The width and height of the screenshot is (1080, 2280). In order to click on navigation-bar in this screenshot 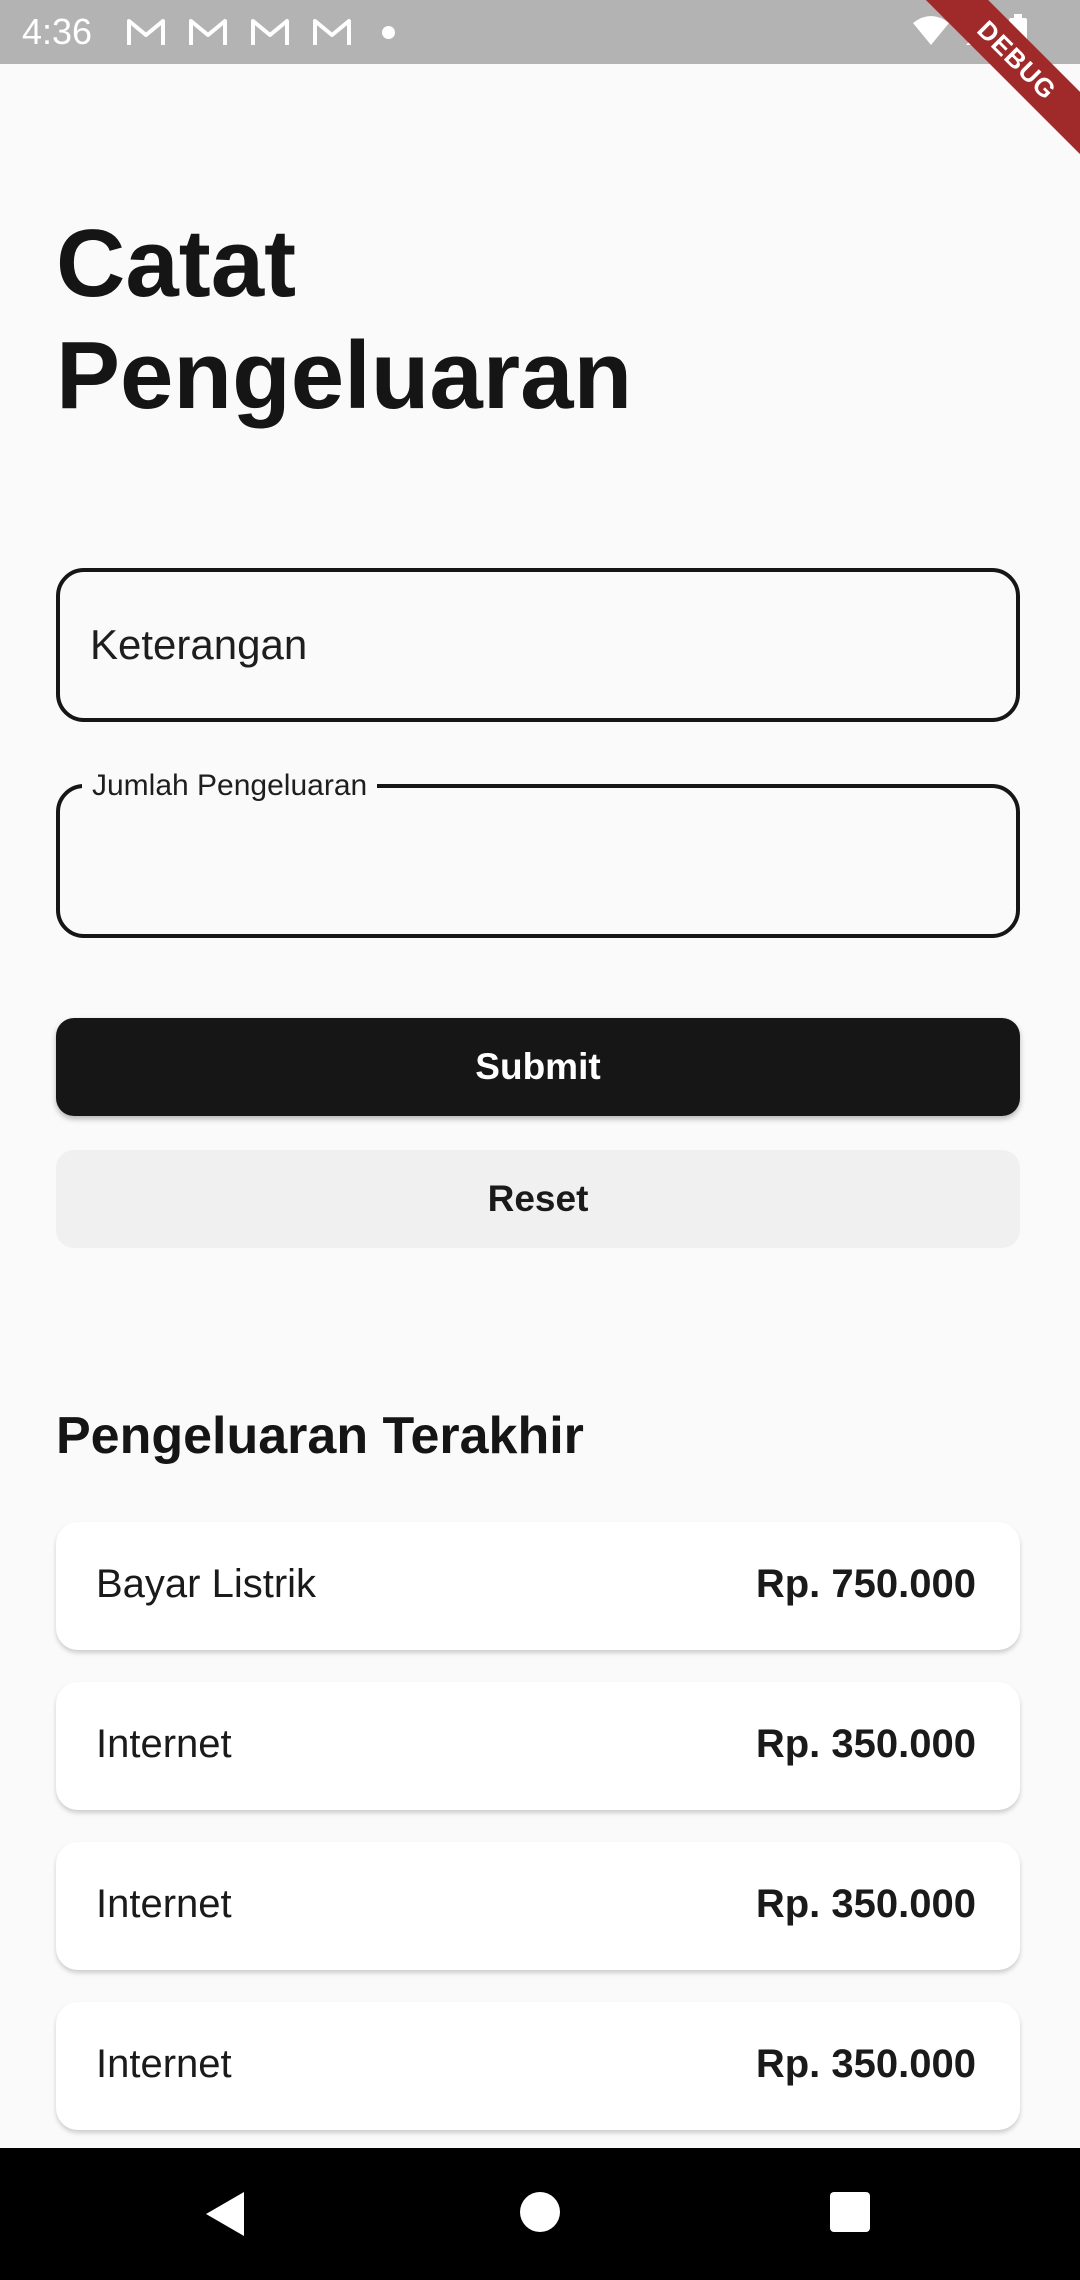, I will do `click(540, 2214)`.